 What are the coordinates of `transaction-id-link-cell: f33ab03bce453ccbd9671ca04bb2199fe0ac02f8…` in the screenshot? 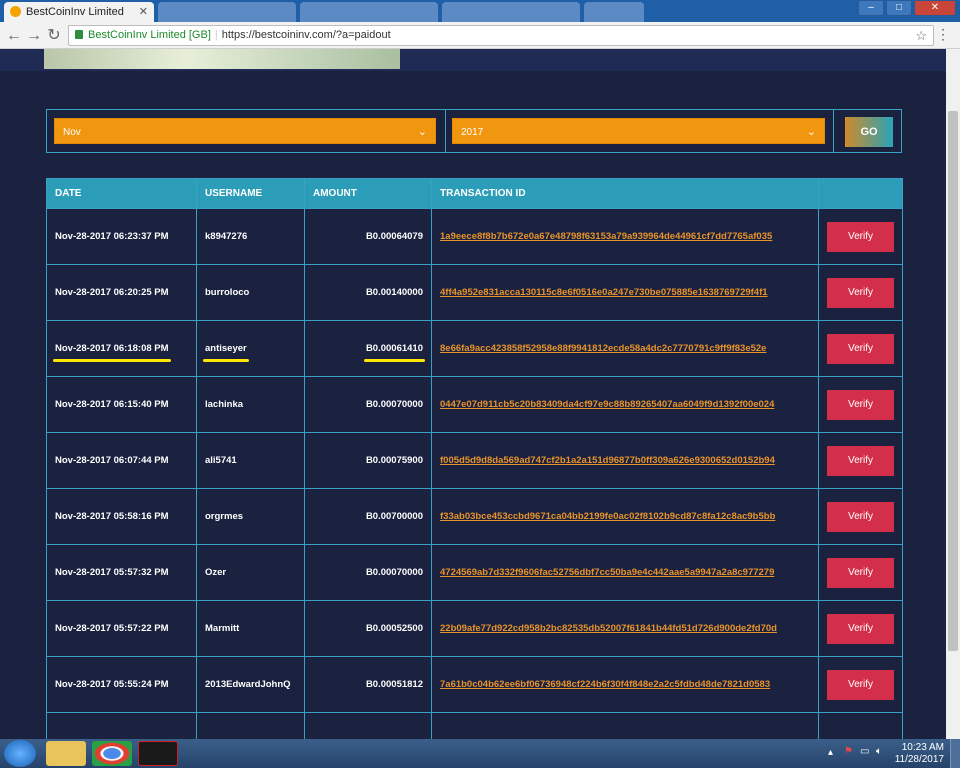 It's located at (625, 516).